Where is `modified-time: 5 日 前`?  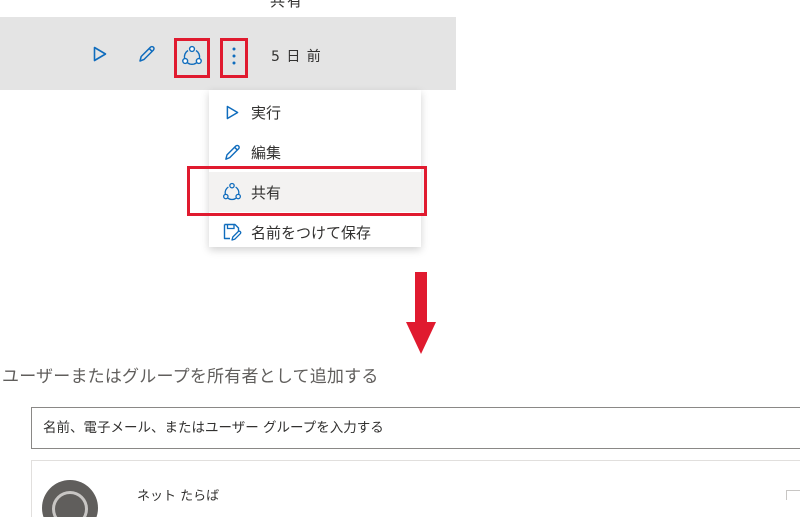 modified-time: 5 日 前 is located at coordinates (296, 57).